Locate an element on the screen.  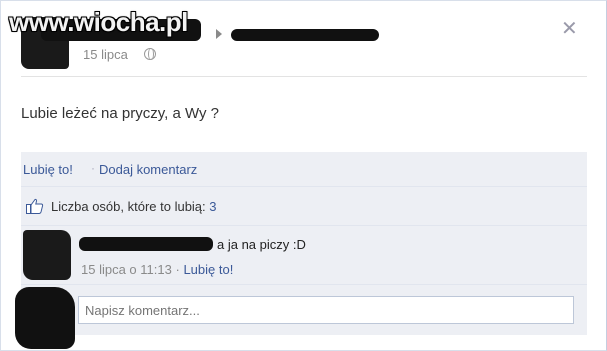
watermark-logo: www.wiocha.pl is located at coordinates (98, 22).